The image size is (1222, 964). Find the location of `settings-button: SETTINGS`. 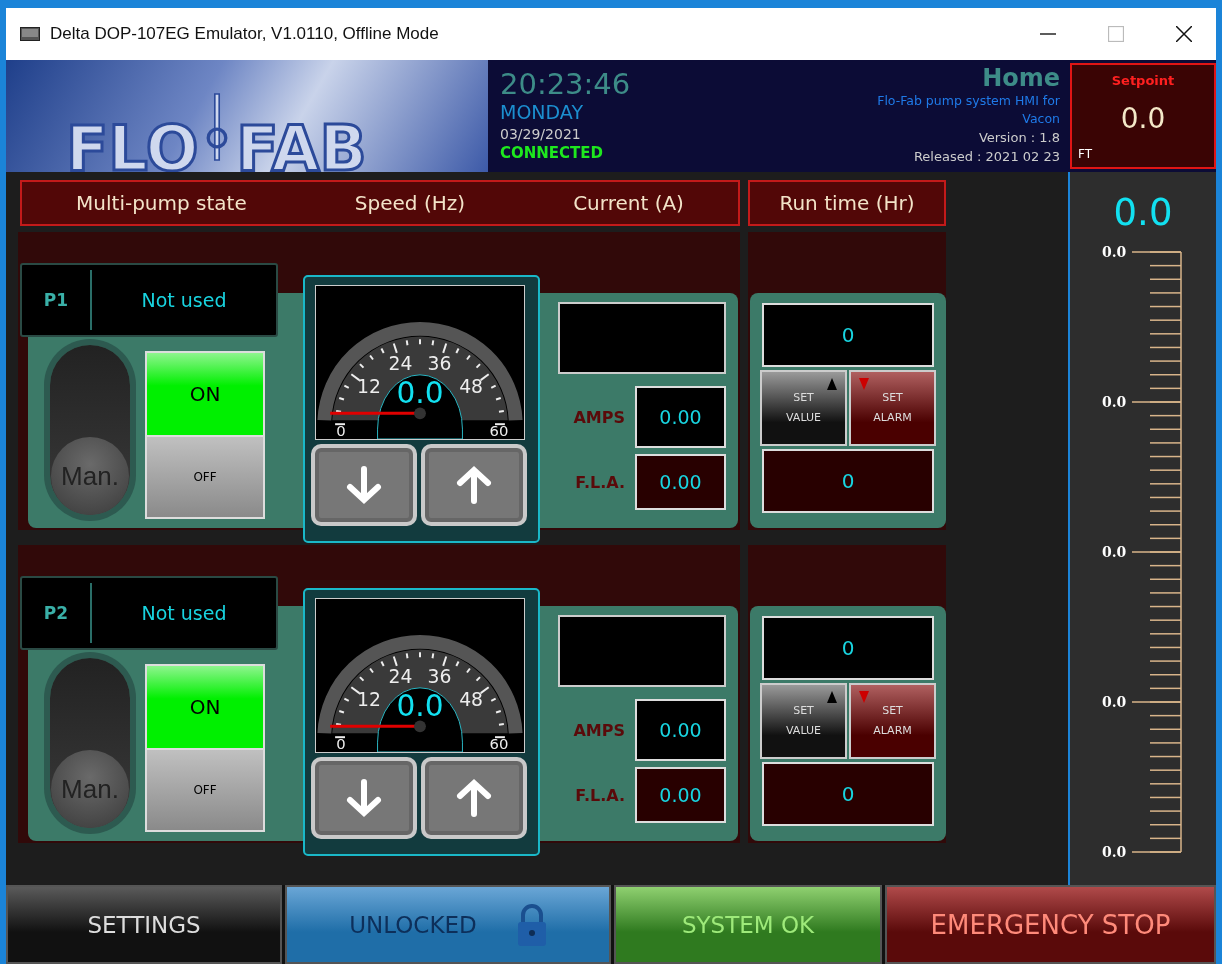

settings-button: SETTINGS is located at coordinates (144, 924).